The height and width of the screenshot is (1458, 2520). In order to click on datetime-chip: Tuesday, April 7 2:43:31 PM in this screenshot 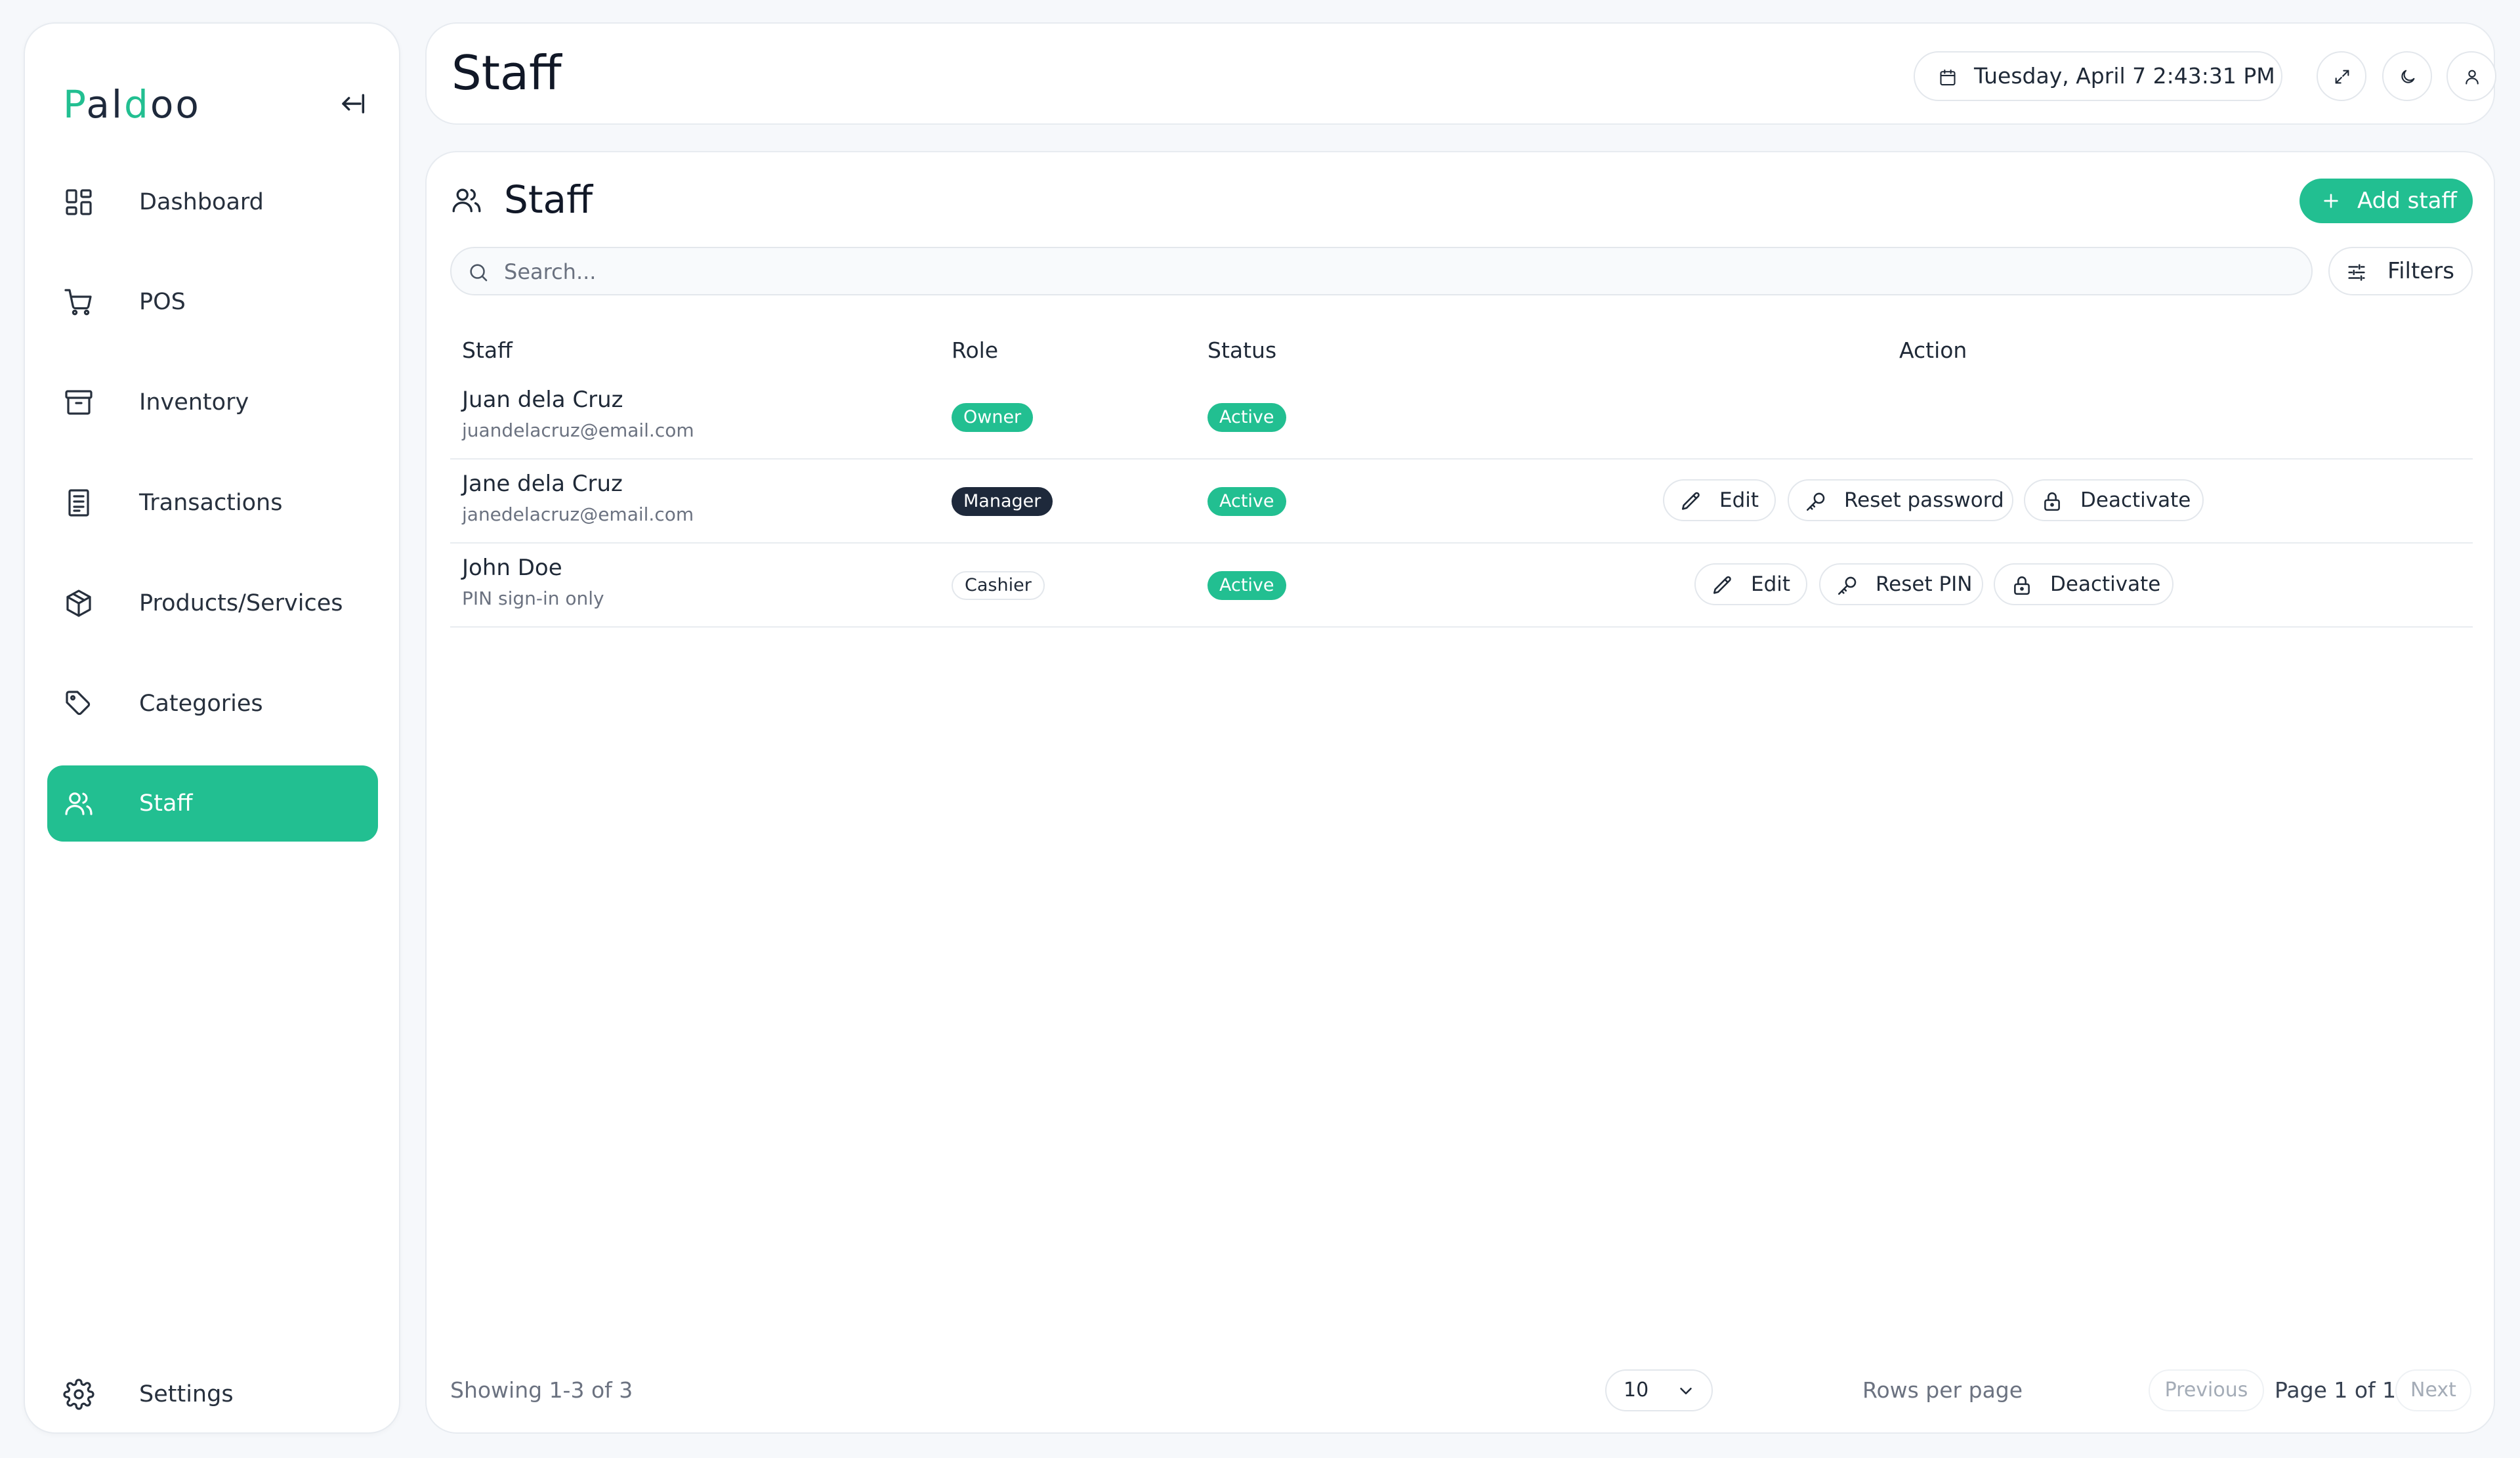, I will do `click(2098, 76)`.